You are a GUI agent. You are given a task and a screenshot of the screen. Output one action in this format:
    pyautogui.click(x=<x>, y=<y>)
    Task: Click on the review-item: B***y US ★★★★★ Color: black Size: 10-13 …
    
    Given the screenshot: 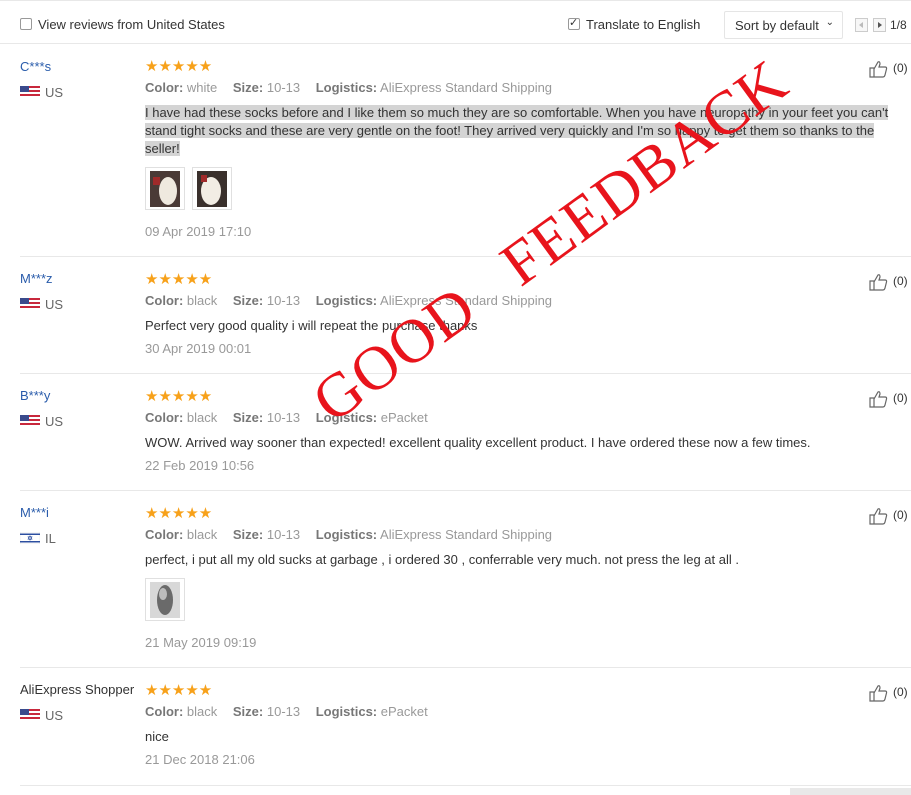 What is the action you would take?
    pyautogui.click(x=455, y=432)
    